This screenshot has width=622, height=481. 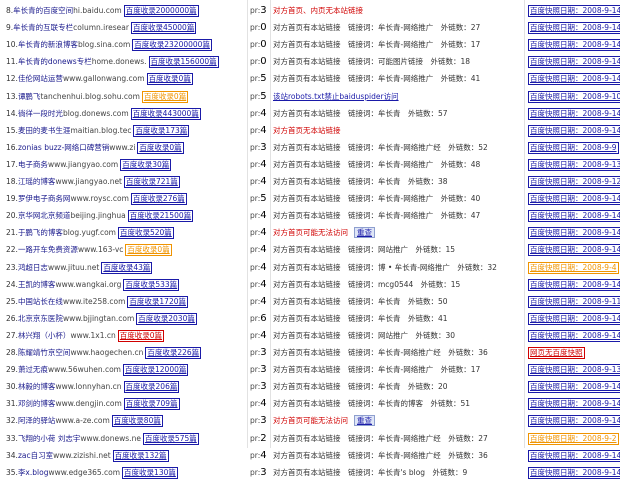 I want to click on site-name-link: 萧过无痕, so click(x=33, y=369).